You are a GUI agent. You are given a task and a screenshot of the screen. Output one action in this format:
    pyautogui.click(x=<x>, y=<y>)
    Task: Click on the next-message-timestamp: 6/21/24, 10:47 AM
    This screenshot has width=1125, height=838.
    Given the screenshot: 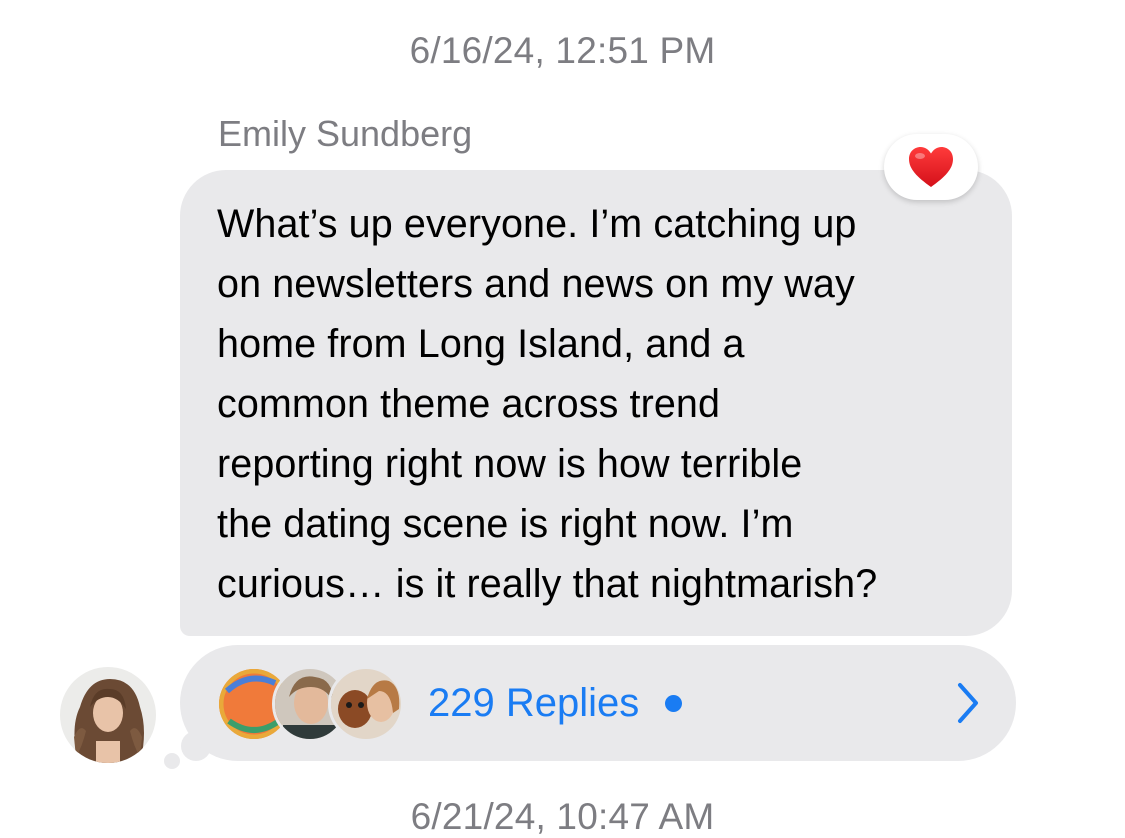 What is the action you would take?
    pyautogui.click(x=562, y=816)
    